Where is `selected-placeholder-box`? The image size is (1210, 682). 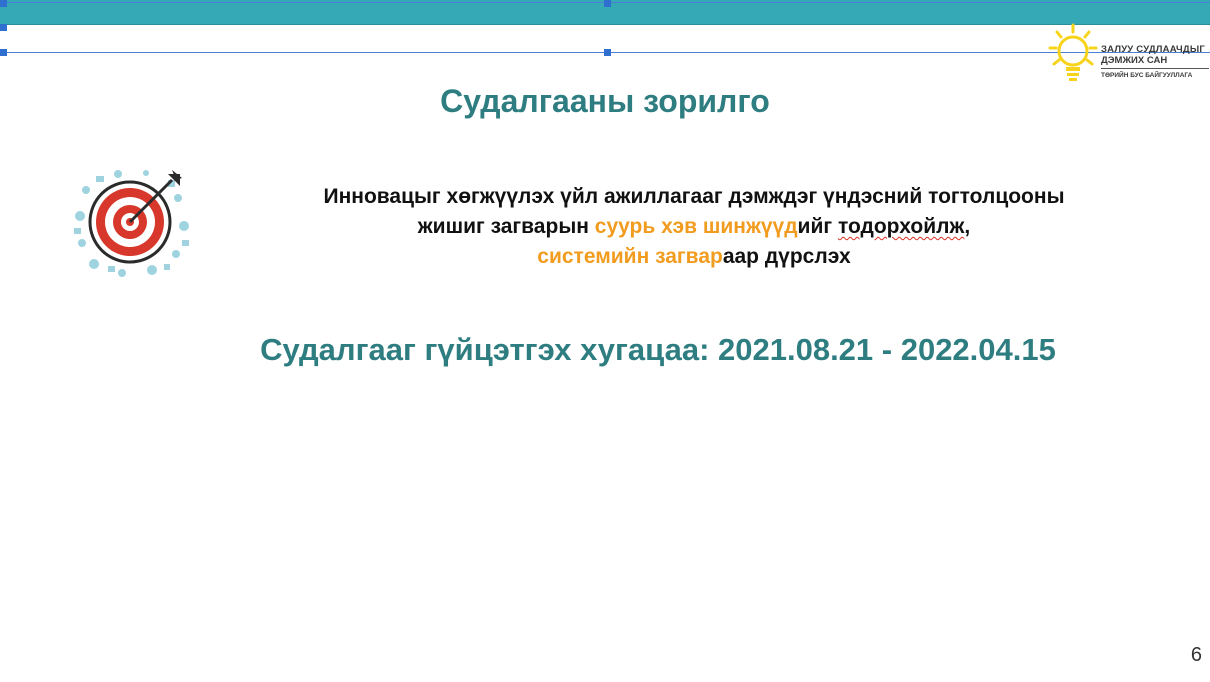
selected-placeholder-box is located at coordinates (605, 27).